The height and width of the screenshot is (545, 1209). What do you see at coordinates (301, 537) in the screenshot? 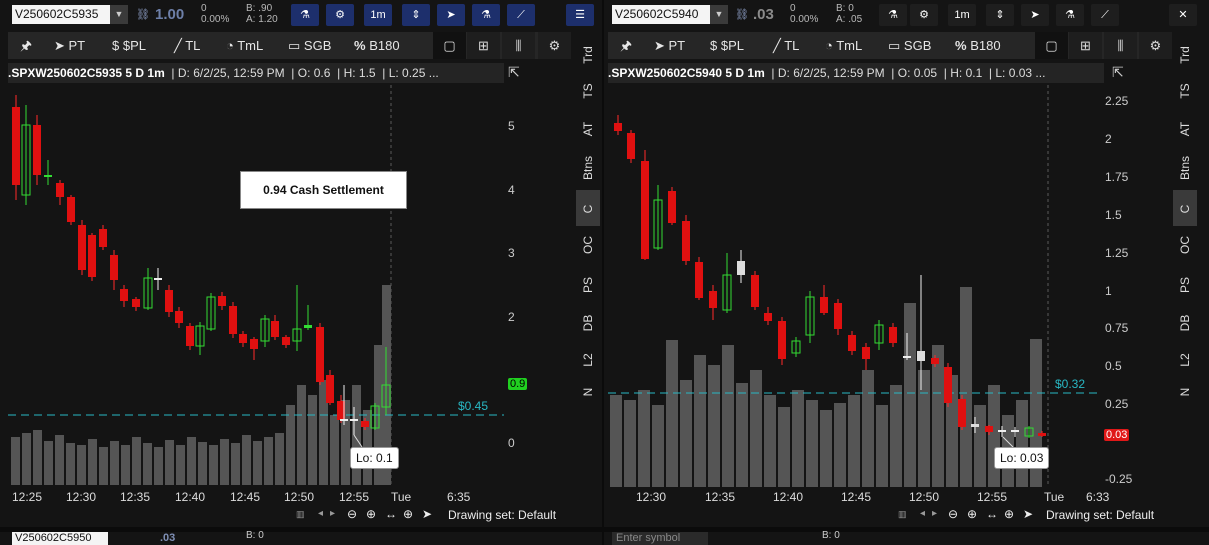
I see `next-panel-left-strip: V250602C5950 .03 B: 0` at bounding box center [301, 537].